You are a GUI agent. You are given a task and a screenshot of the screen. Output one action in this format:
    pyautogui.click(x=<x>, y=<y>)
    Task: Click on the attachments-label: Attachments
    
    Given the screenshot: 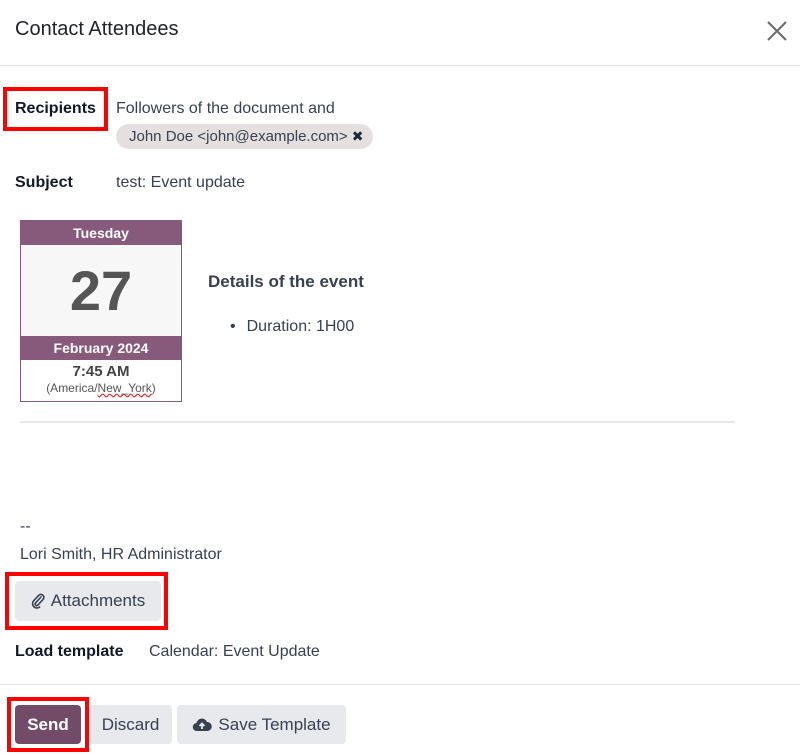 What is the action you would take?
    pyautogui.click(x=98, y=600)
    